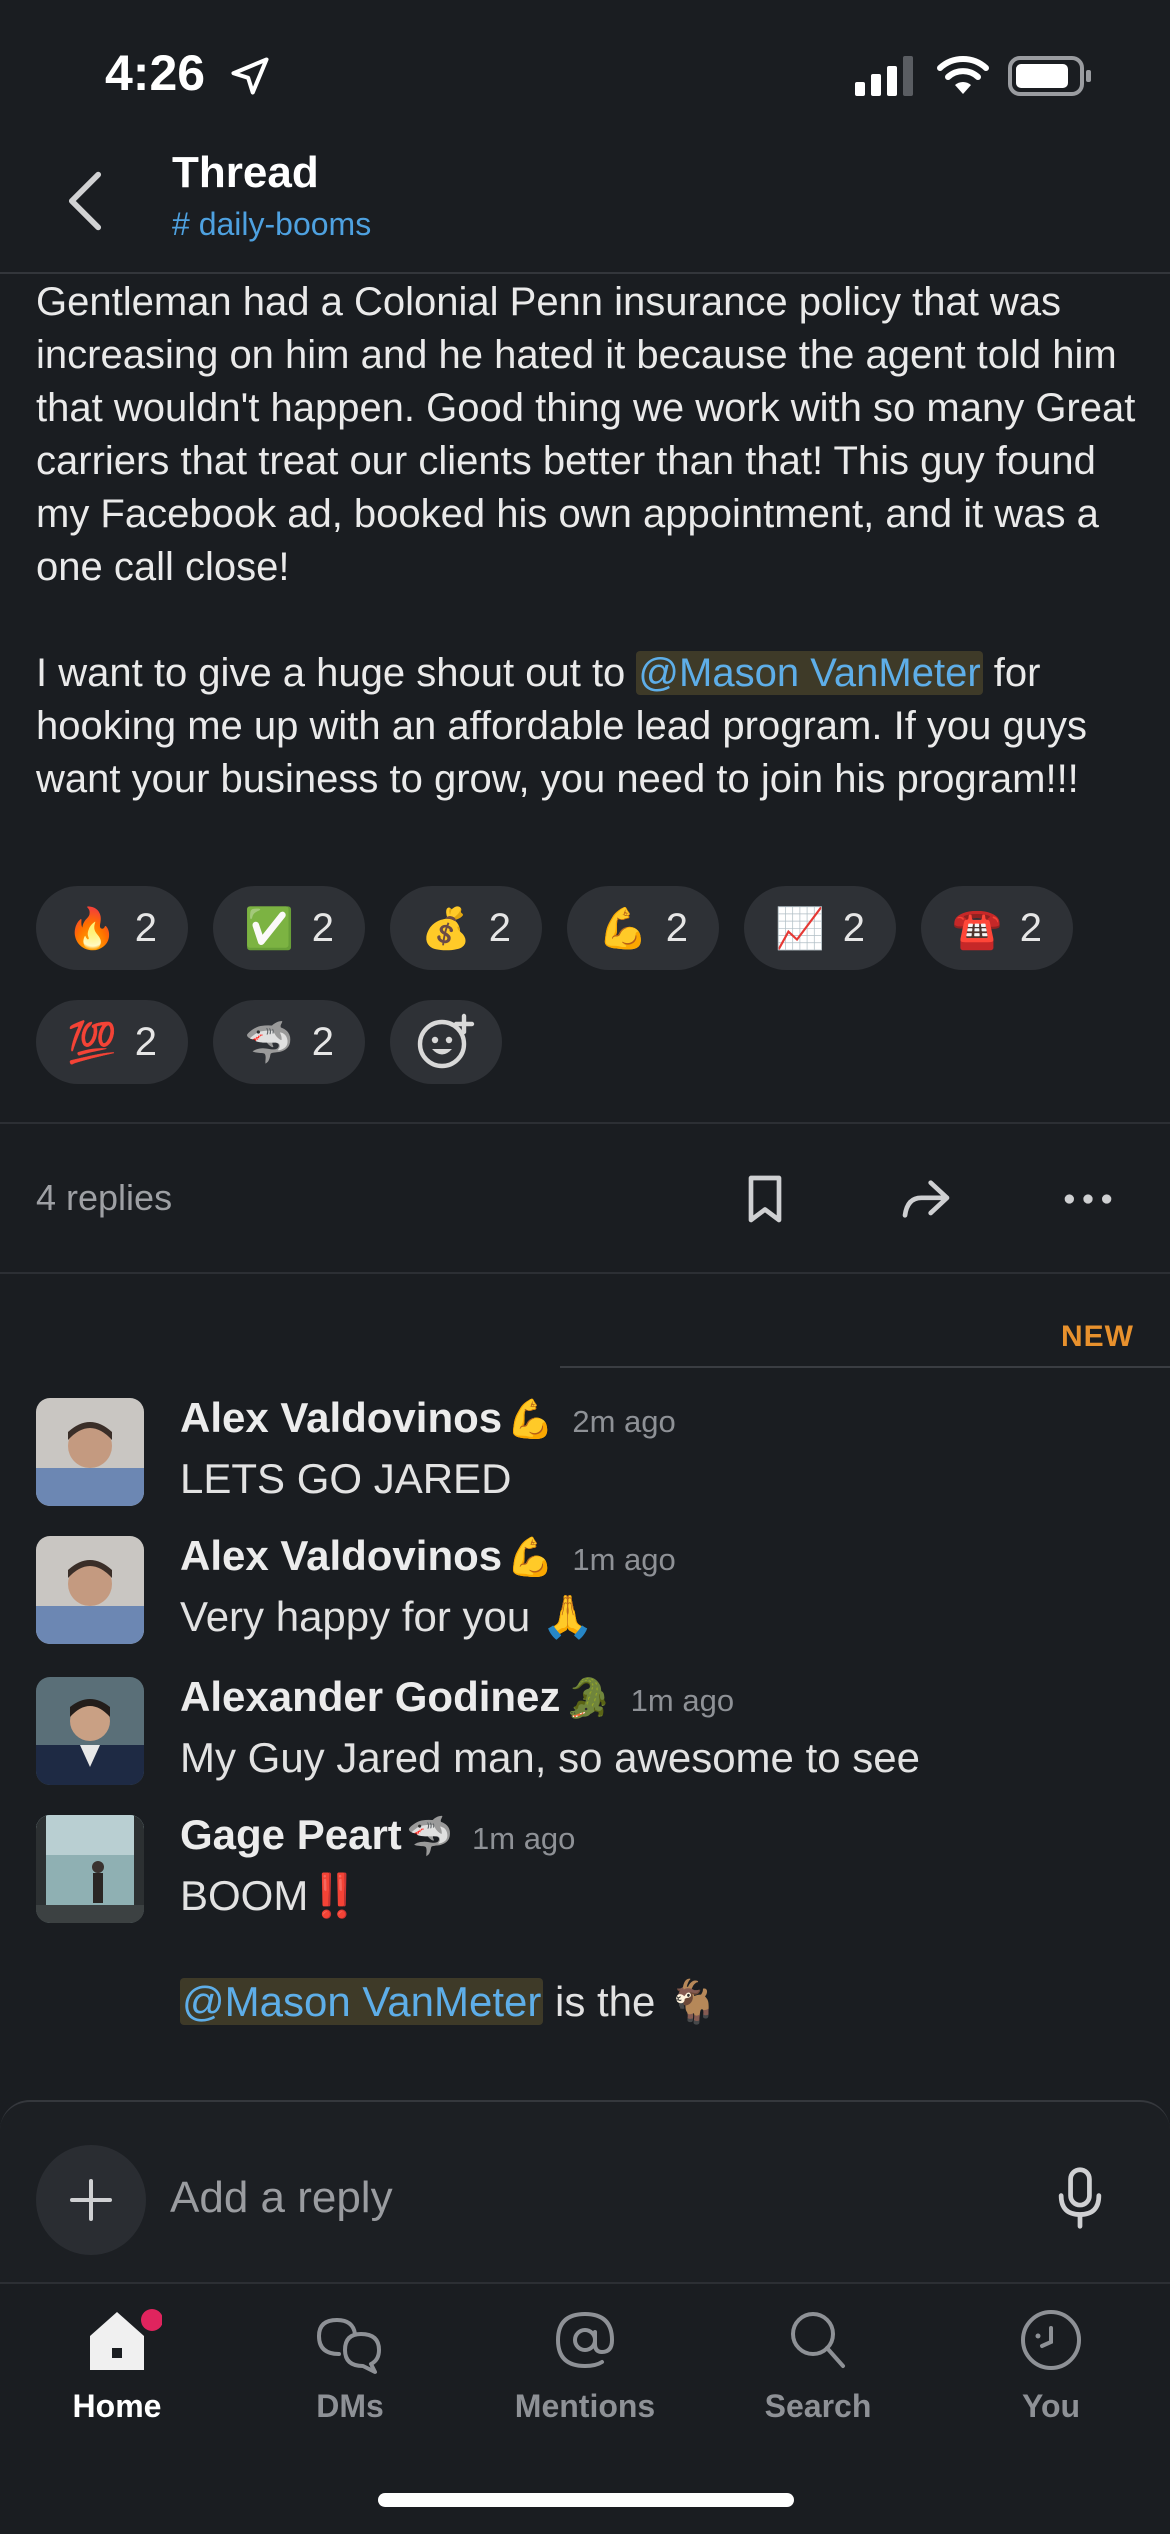 The height and width of the screenshot is (2534, 1170). Describe the element at coordinates (270, 1895) in the screenshot. I see `reply-text: BOOM‼️` at that location.